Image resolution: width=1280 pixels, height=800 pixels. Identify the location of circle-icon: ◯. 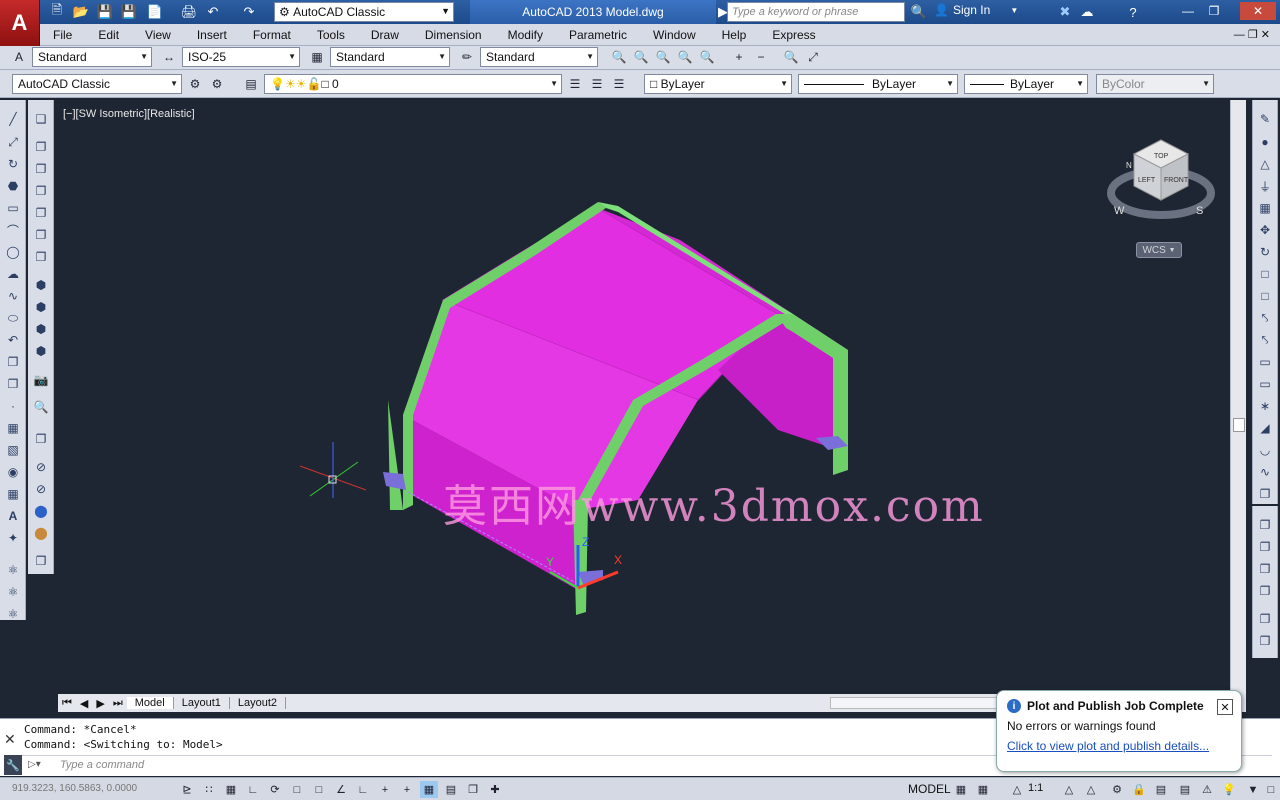
(13, 252).